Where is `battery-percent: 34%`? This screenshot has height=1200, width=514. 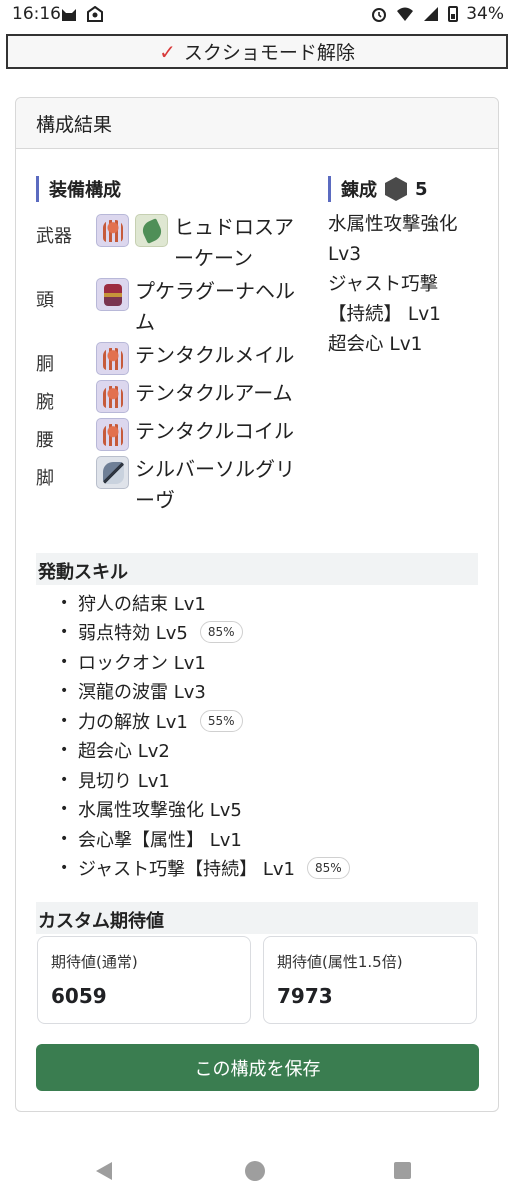
battery-percent: 34% is located at coordinates (485, 14).